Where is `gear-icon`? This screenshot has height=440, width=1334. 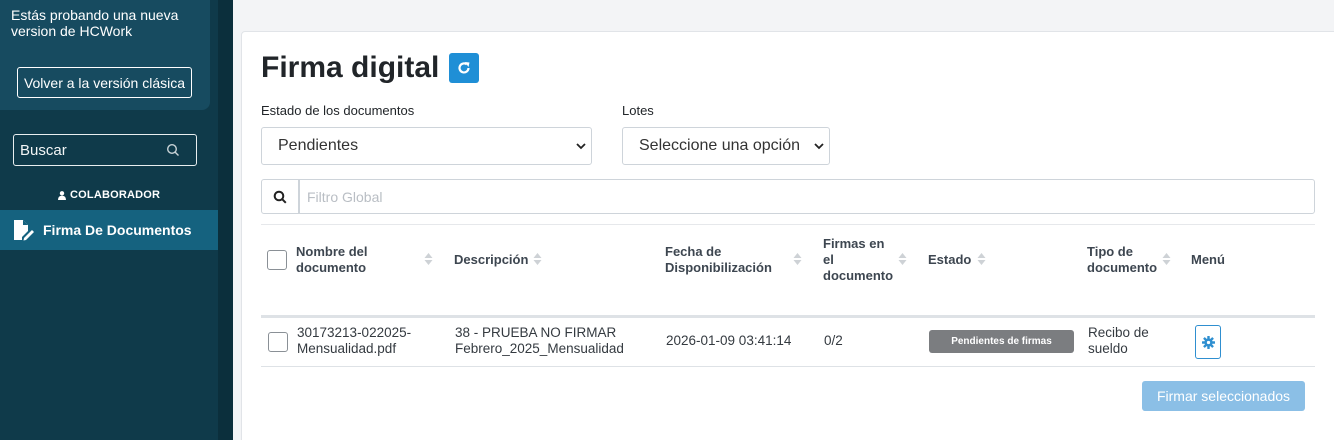
gear-icon is located at coordinates (1208, 342).